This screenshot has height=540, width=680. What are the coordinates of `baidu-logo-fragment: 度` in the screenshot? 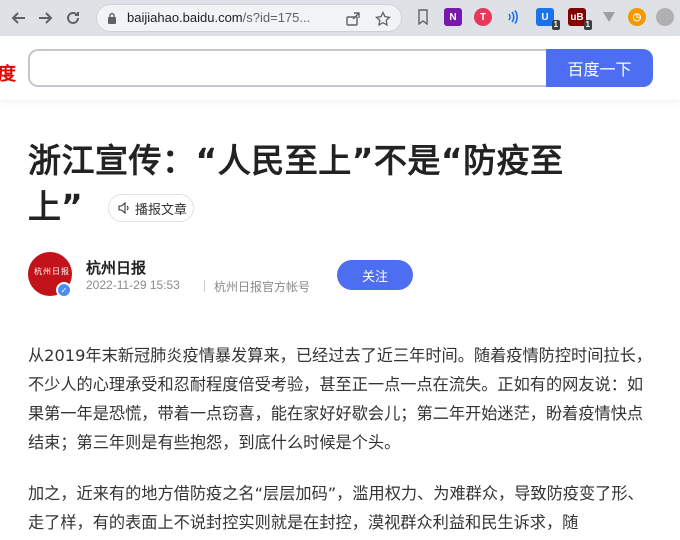 It's located at (8, 73).